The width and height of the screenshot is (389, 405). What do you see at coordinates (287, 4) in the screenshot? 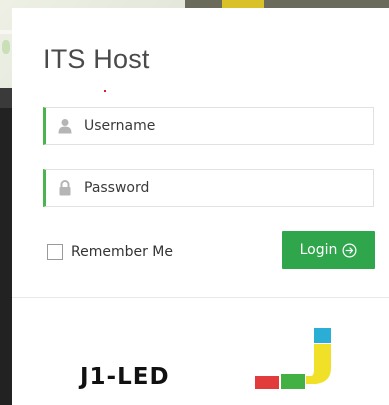
I see `background-strip` at bounding box center [287, 4].